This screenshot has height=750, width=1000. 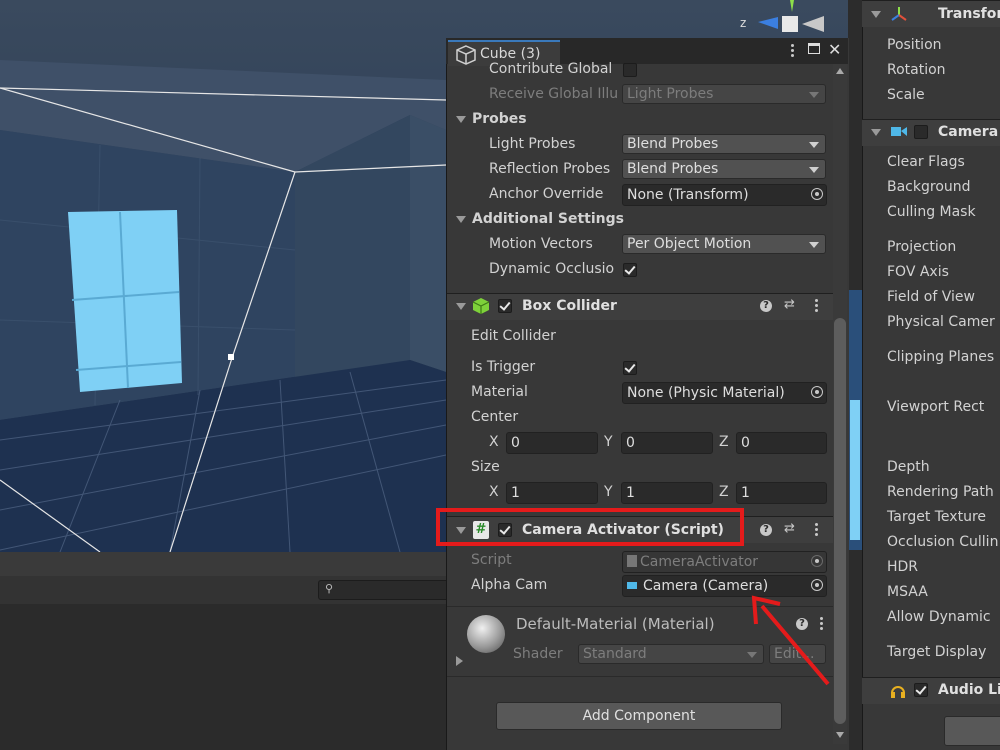 What do you see at coordinates (632, 585) in the screenshot?
I see `camera-icon` at bounding box center [632, 585].